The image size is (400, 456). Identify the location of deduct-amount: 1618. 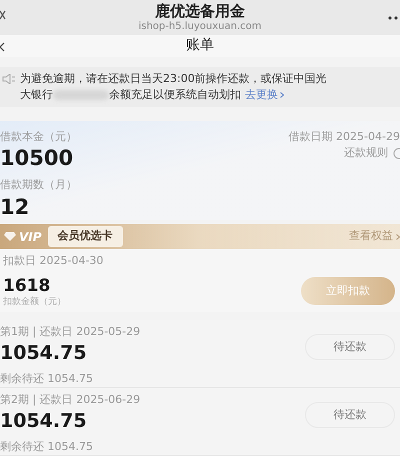
(26, 286).